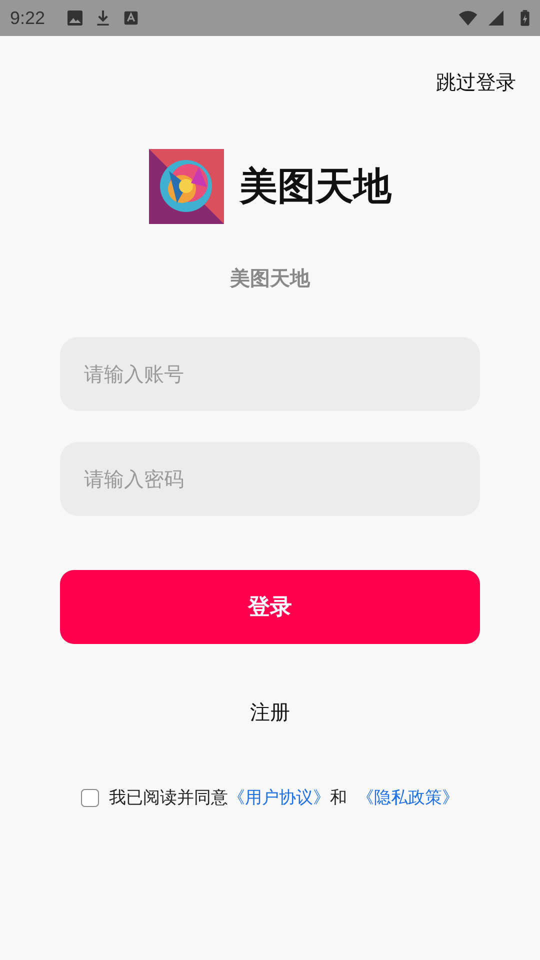 The width and height of the screenshot is (540, 960). What do you see at coordinates (338, 798) in the screenshot?
I see `agreement-text: 和` at bounding box center [338, 798].